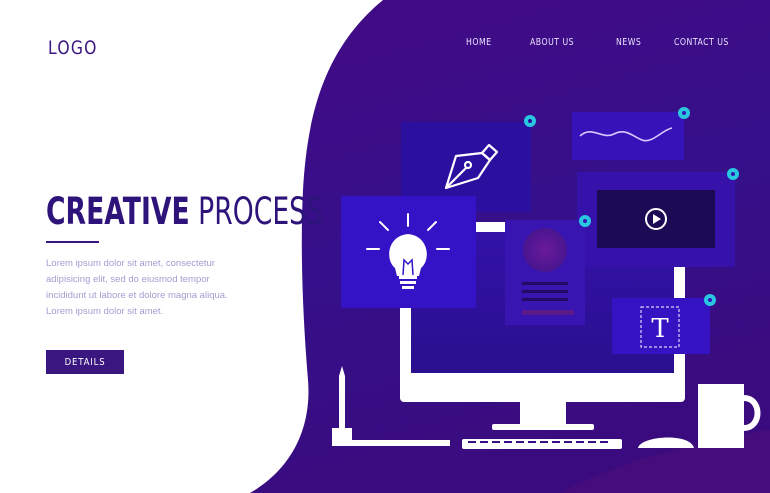 This screenshot has height=493, width=770. I want to click on nav-news-link: NEWS, so click(628, 42).